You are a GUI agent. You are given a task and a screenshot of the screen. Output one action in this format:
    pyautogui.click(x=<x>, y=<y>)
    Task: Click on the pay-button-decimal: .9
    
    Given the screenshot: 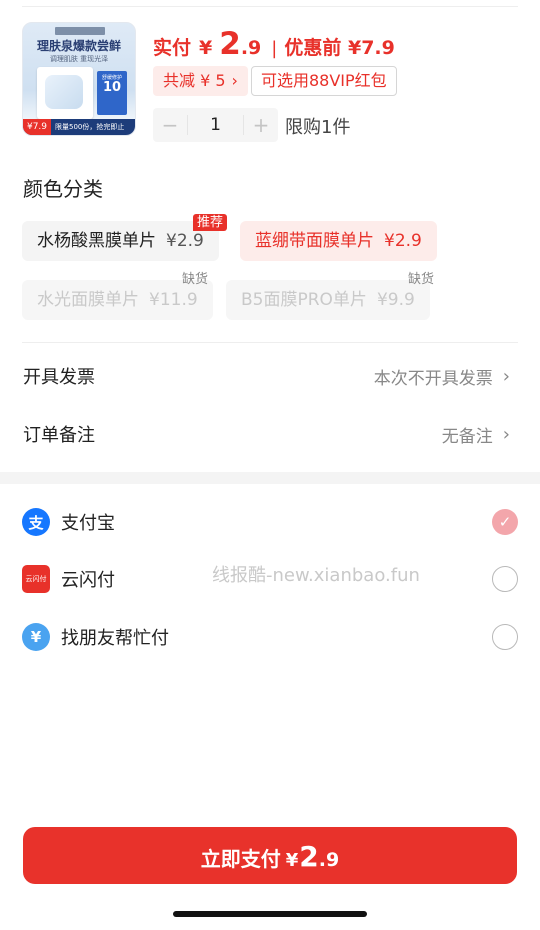 What is the action you would take?
    pyautogui.click(x=329, y=860)
    